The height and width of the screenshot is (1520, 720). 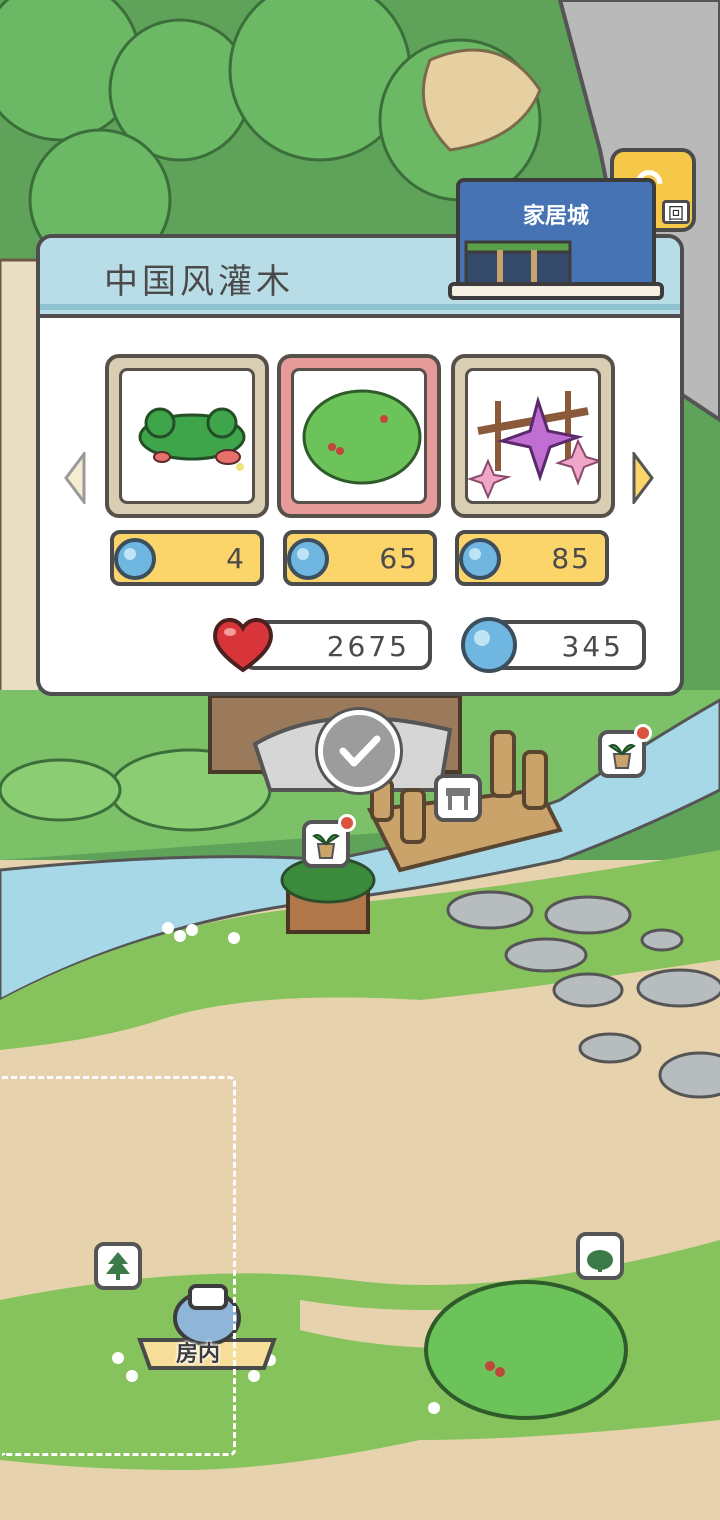 I want to click on lily-trellis-icon, so click(x=533, y=445).